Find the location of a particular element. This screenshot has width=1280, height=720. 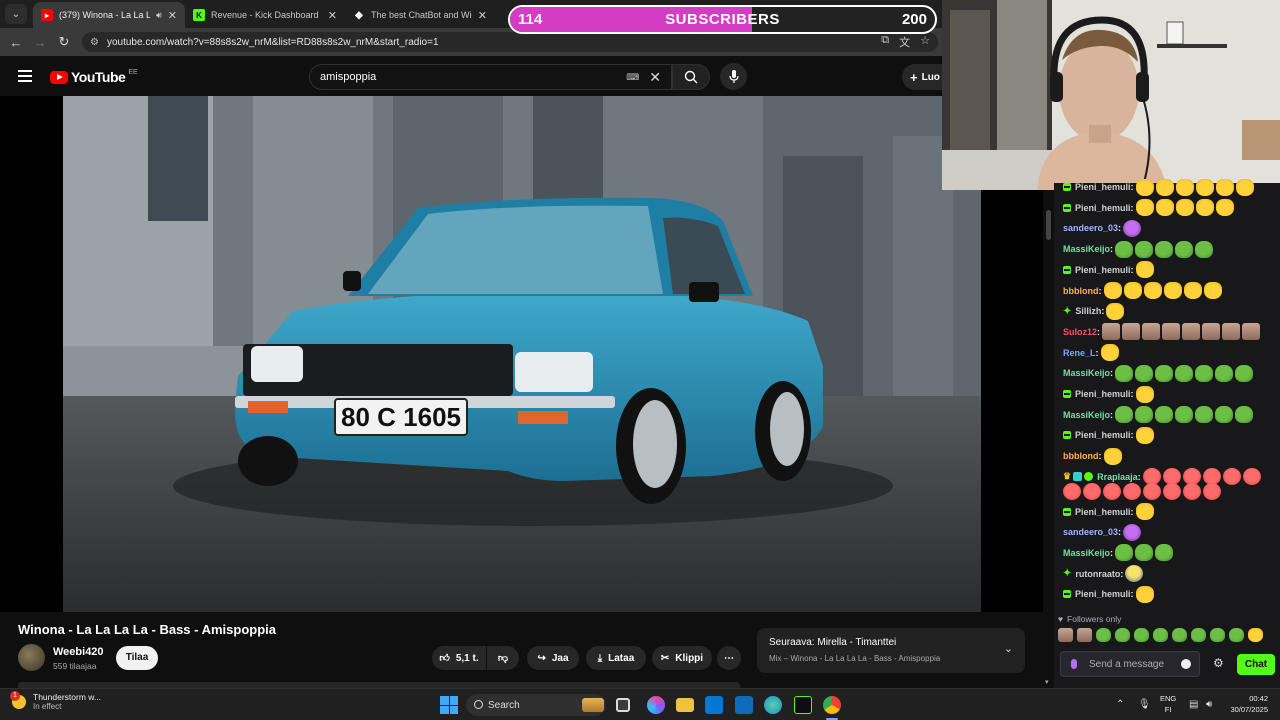

like-button: 👍︎ 5,1 t. is located at coordinates (459, 658).